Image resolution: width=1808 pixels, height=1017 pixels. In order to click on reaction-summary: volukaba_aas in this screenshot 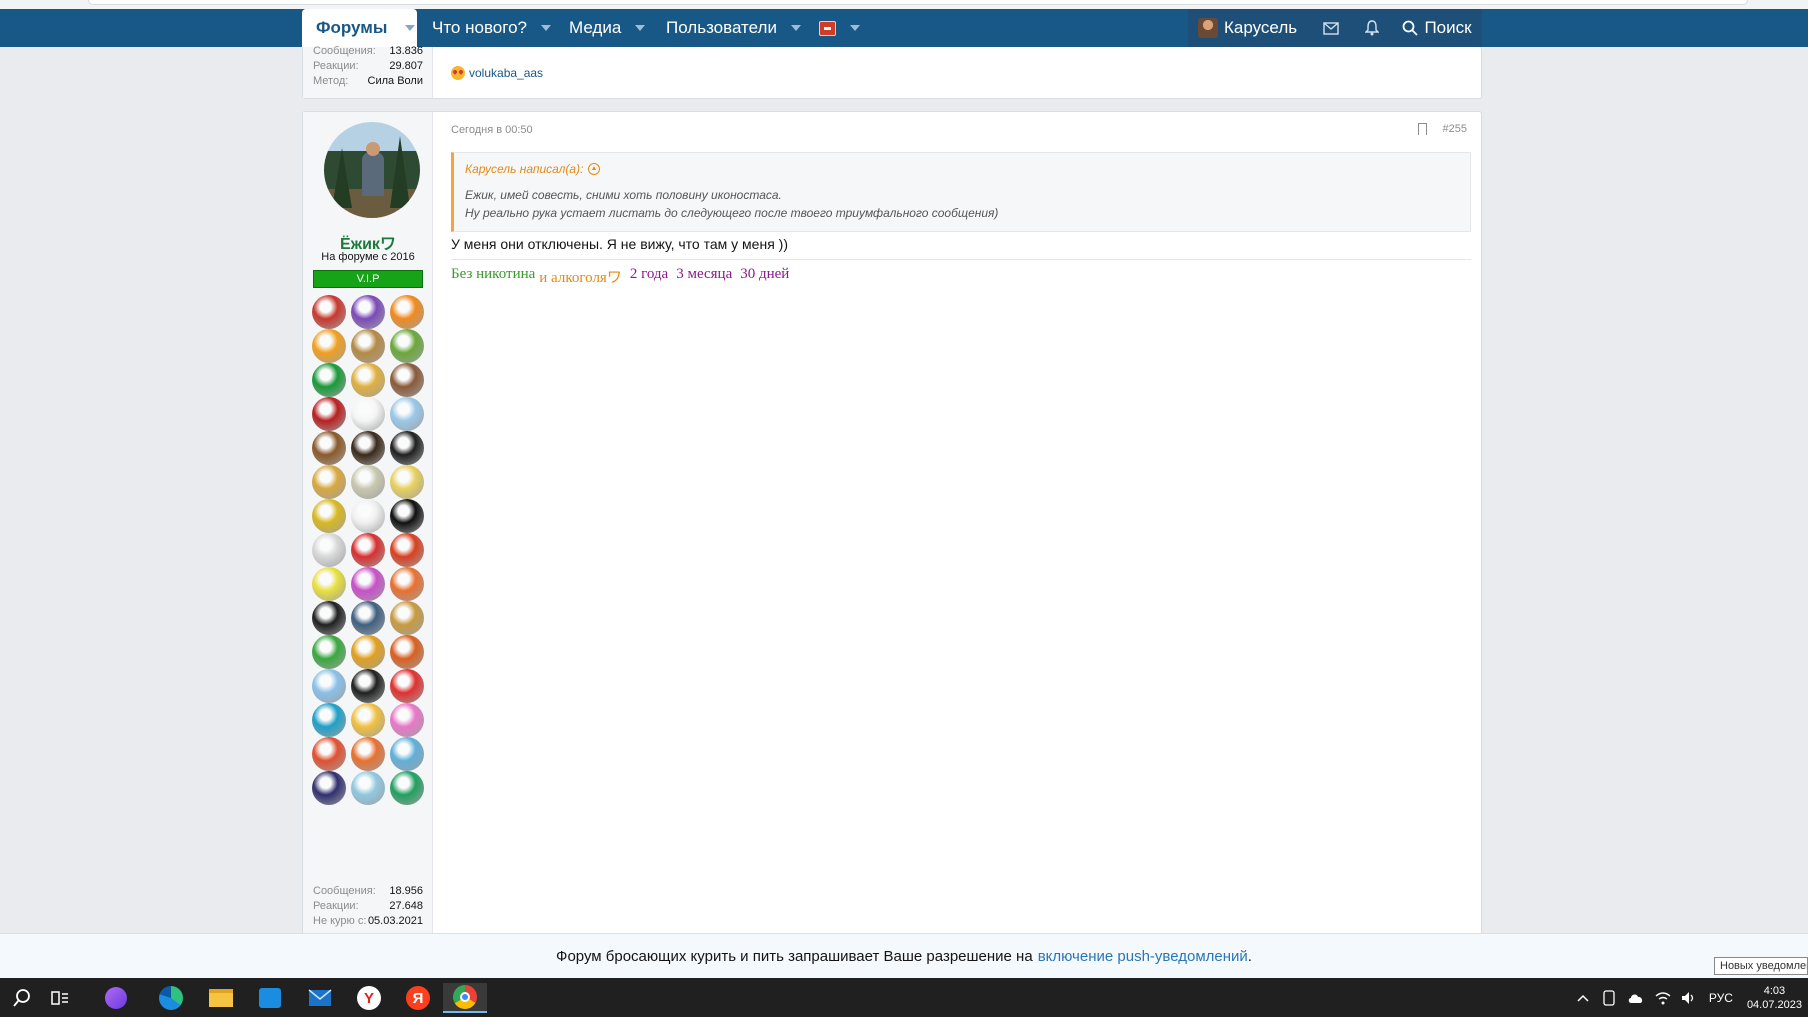, I will do `click(497, 73)`.